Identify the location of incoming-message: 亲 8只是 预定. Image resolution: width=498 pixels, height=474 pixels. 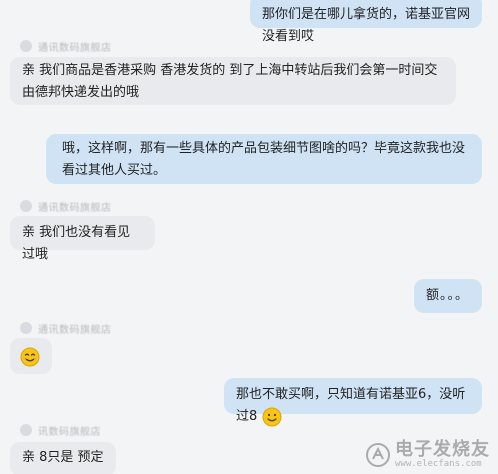
(63, 458).